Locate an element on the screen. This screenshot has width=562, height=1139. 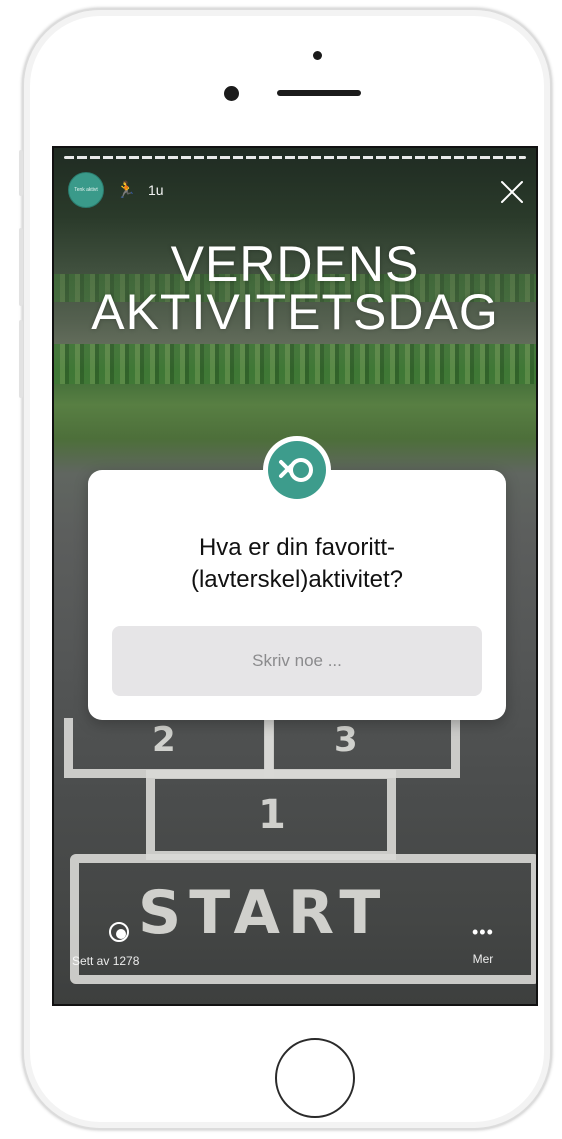
logo-icon is located at coordinates (297, 470).